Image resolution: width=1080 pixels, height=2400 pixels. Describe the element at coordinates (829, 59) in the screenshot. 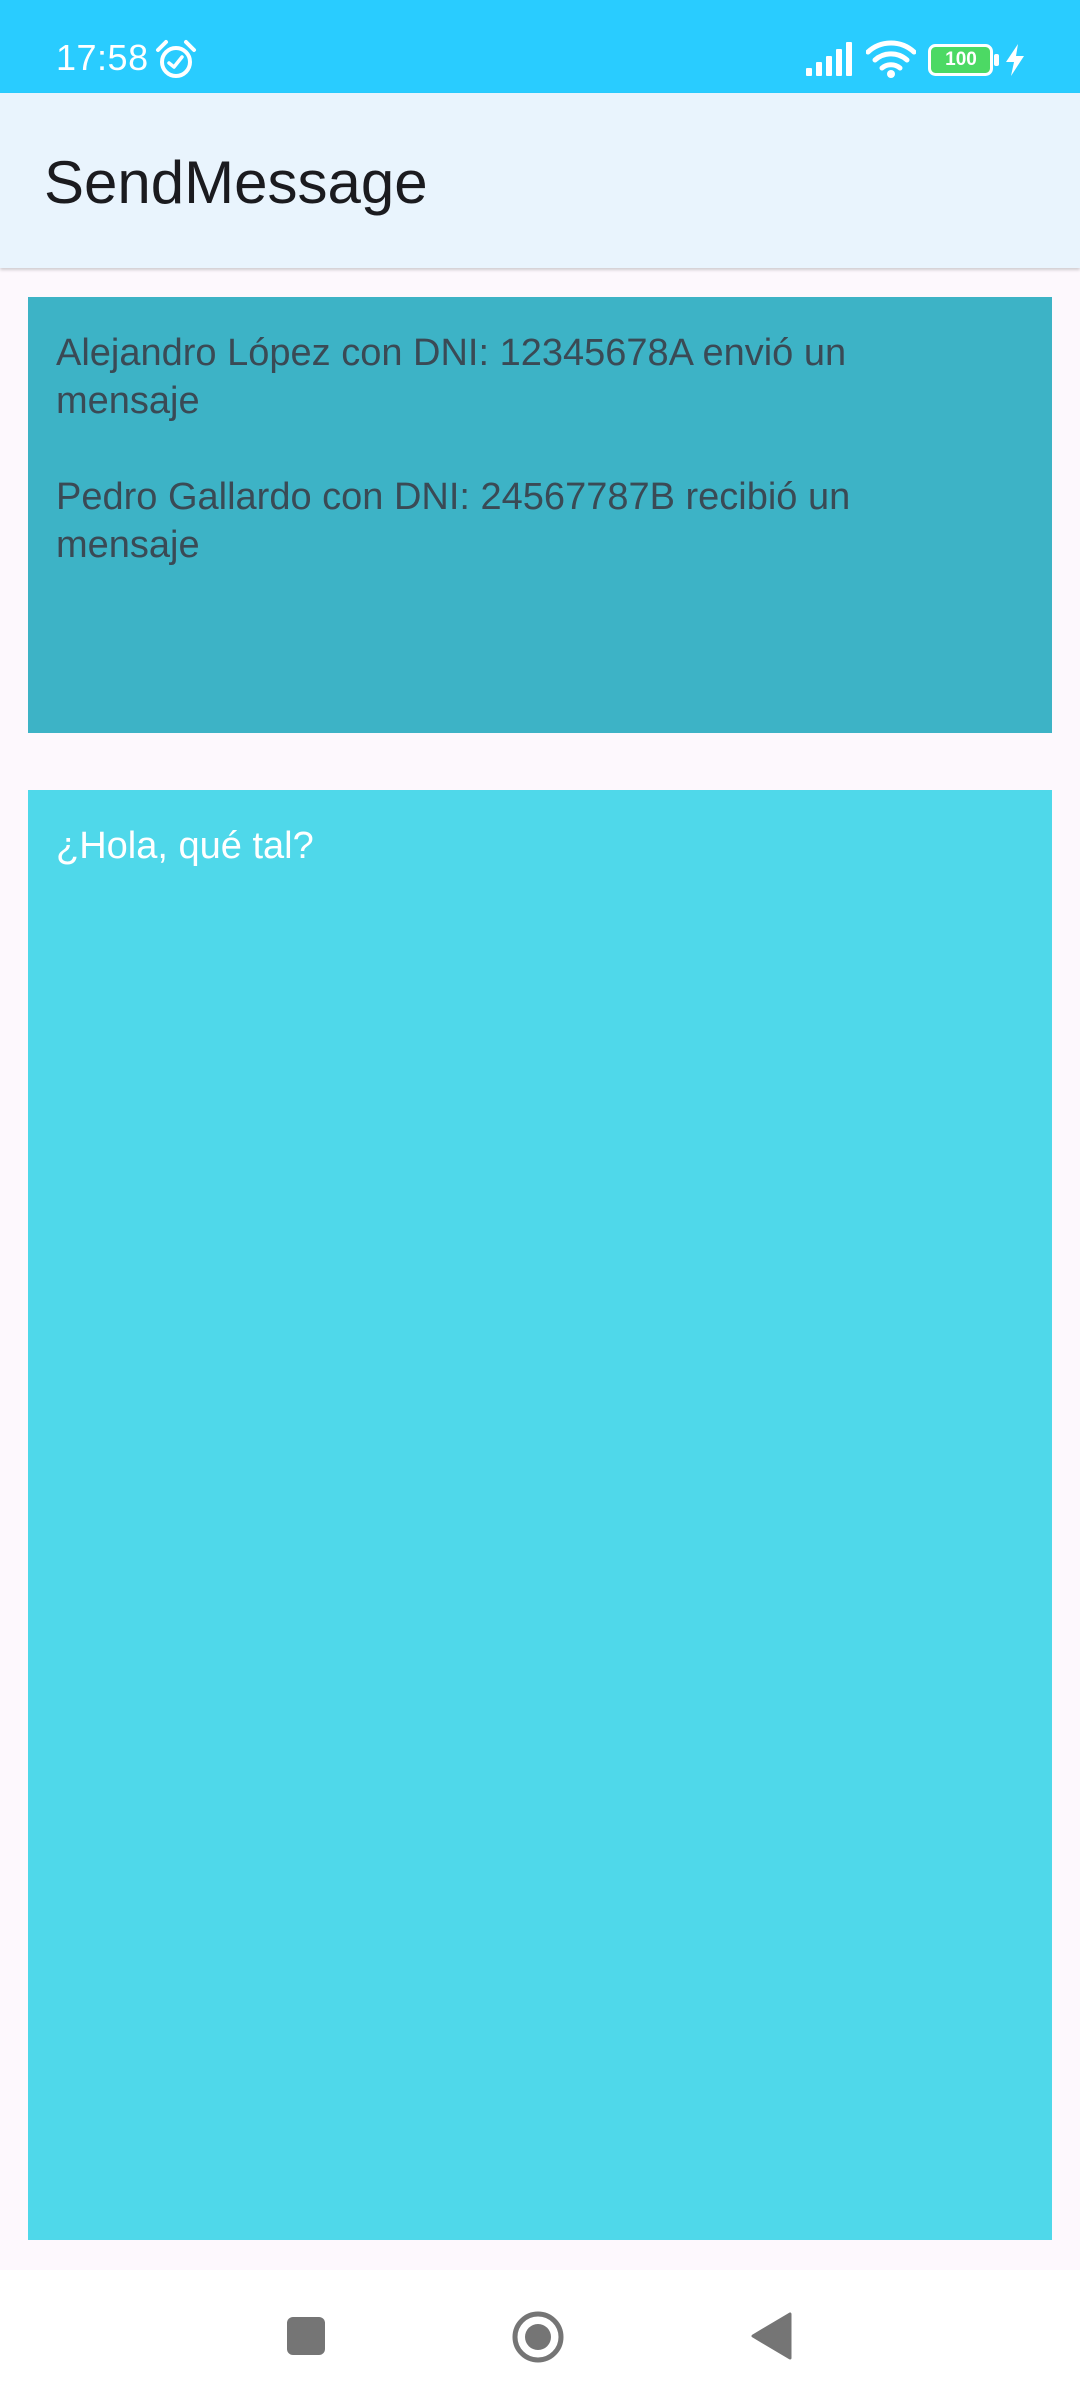

I see `signal-icon` at that location.